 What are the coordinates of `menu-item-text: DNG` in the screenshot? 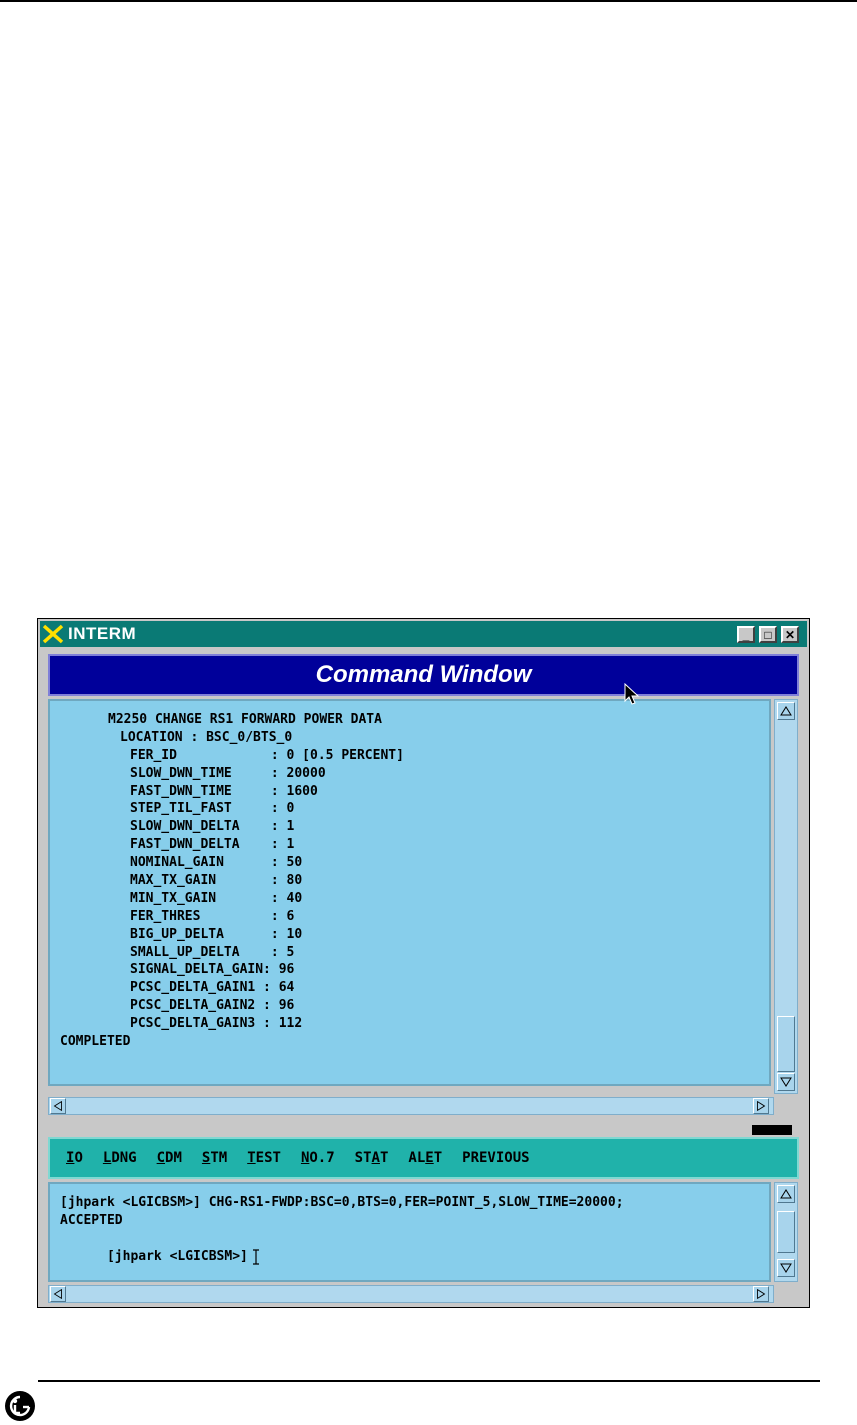 It's located at (124, 1158).